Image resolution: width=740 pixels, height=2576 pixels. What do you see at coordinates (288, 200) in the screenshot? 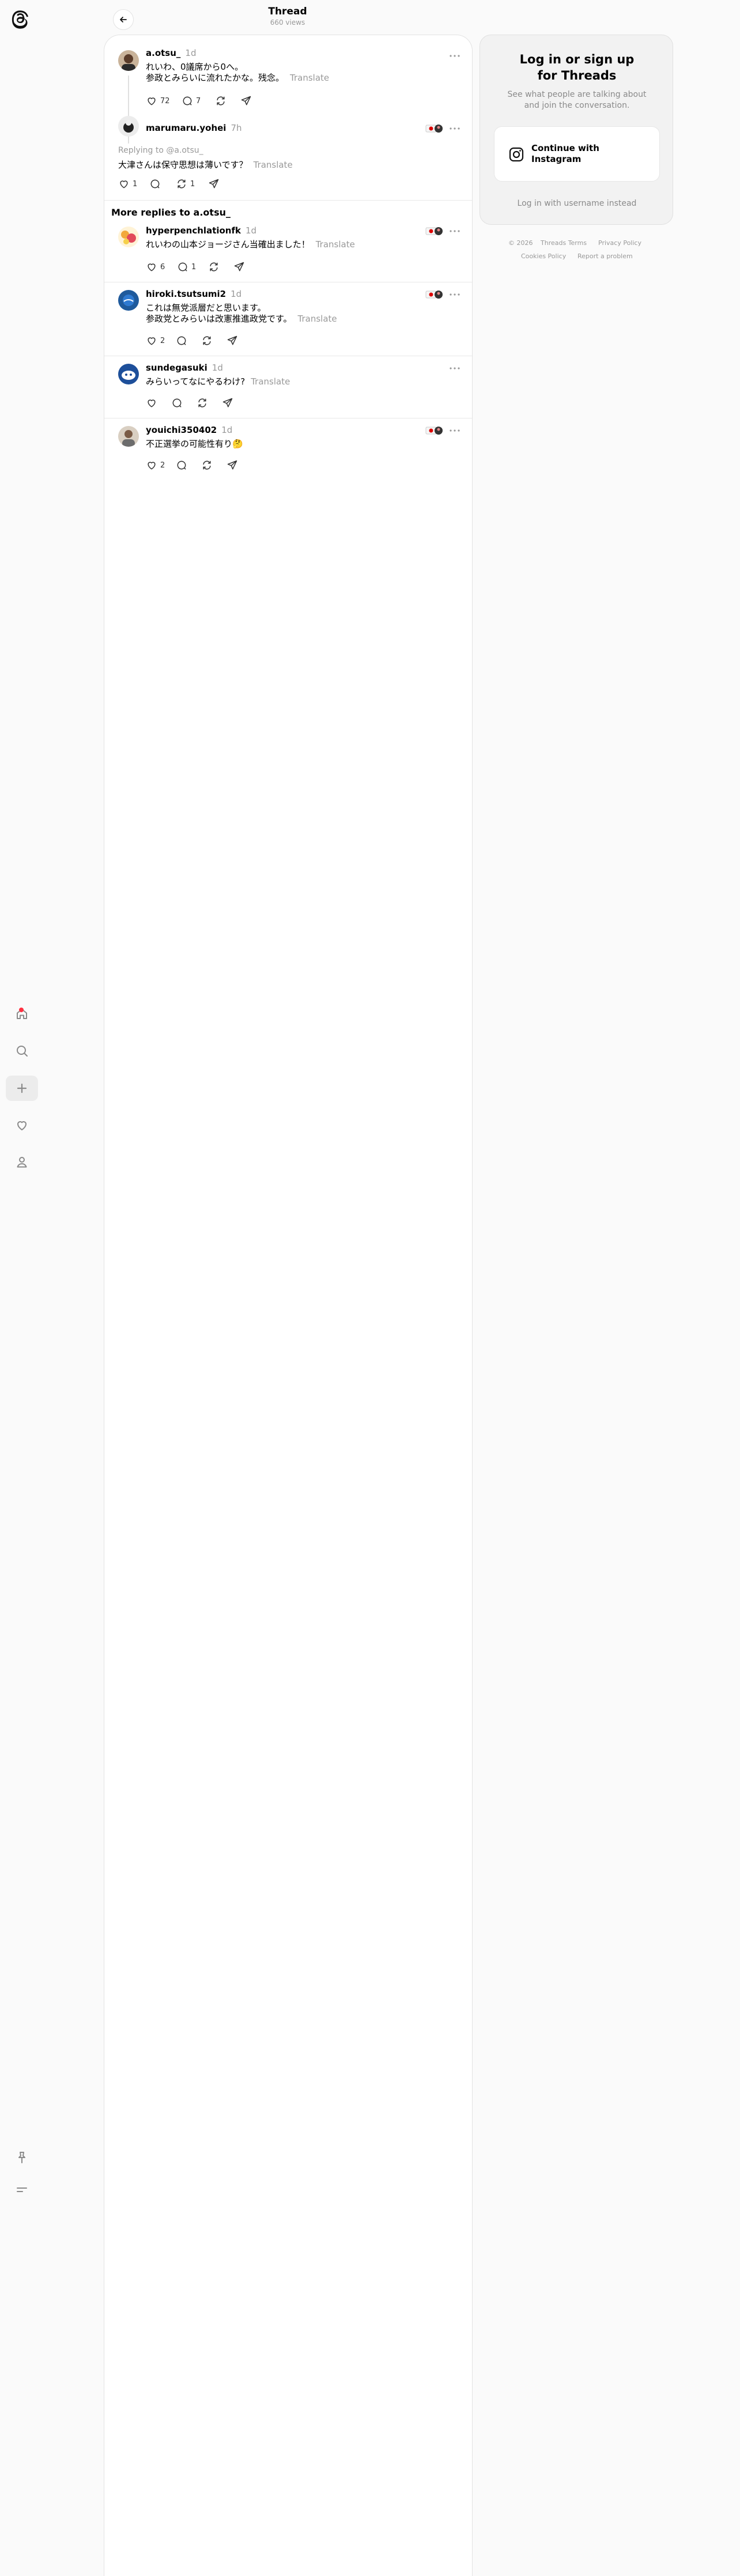
I see `divider` at bounding box center [288, 200].